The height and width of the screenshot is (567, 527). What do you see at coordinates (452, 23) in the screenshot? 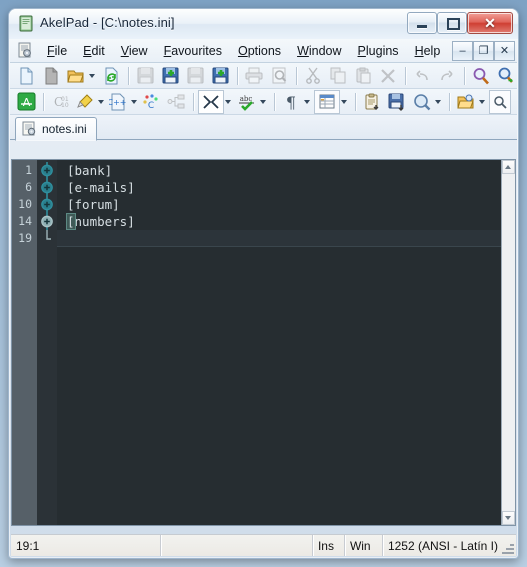
I see `window-maximize-button` at bounding box center [452, 23].